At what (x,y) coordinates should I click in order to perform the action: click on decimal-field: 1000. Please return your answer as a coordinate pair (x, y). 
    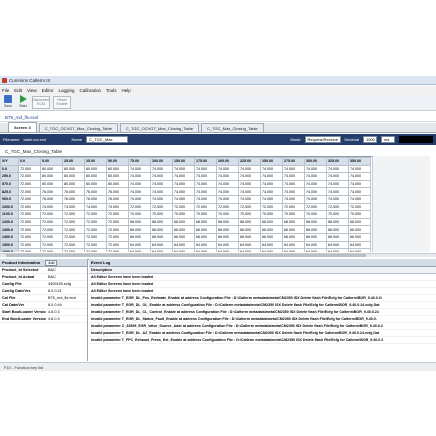
    Looking at the image, I should click on (370, 139).